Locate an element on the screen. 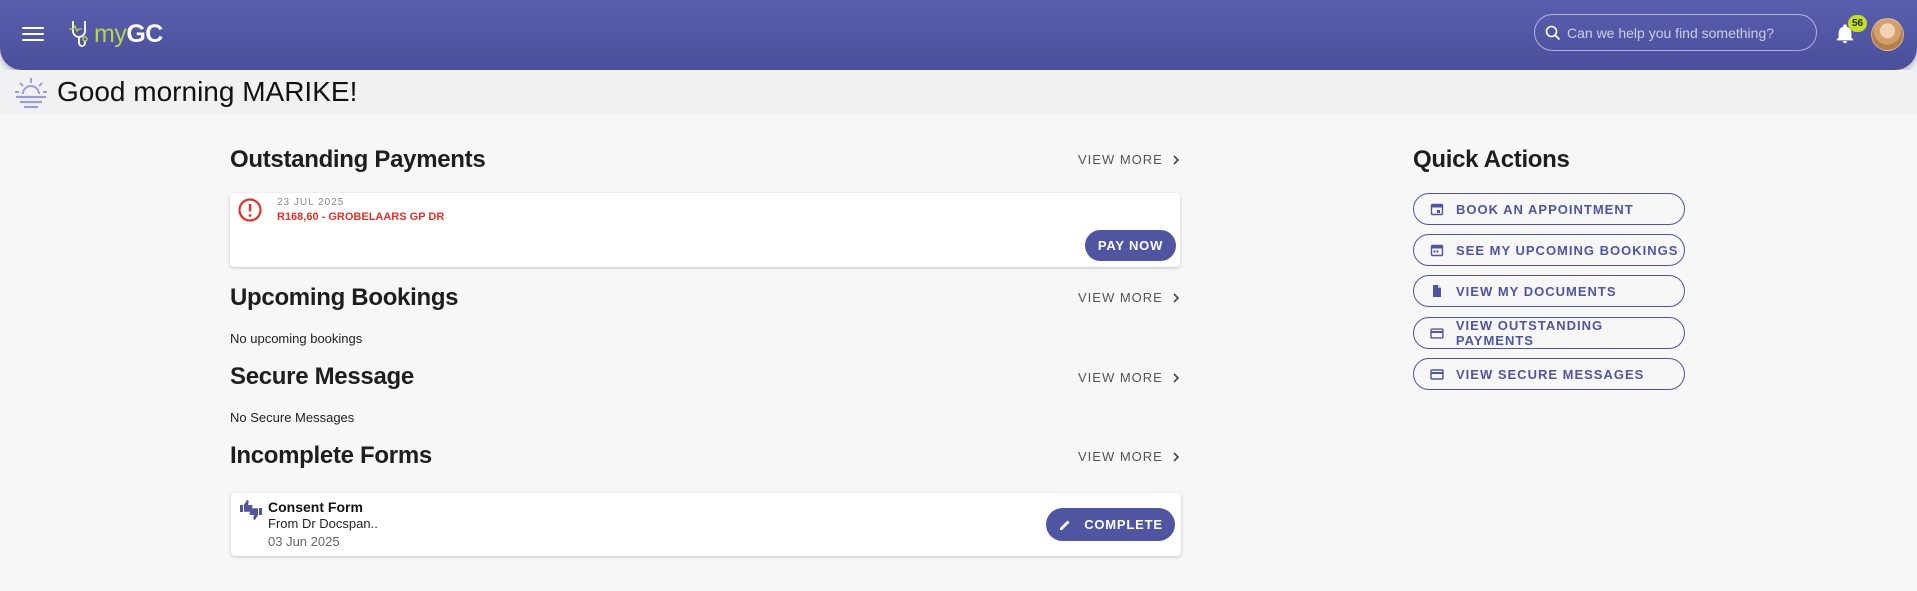  upcoming-bookings-title: Upcoming Bookings is located at coordinates (344, 297).